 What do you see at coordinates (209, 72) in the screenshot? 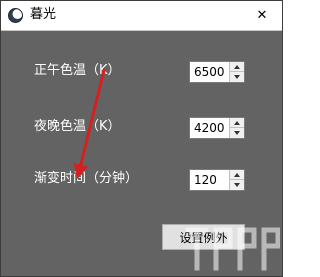
I see `noon-temperature-value: 6500` at bounding box center [209, 72].